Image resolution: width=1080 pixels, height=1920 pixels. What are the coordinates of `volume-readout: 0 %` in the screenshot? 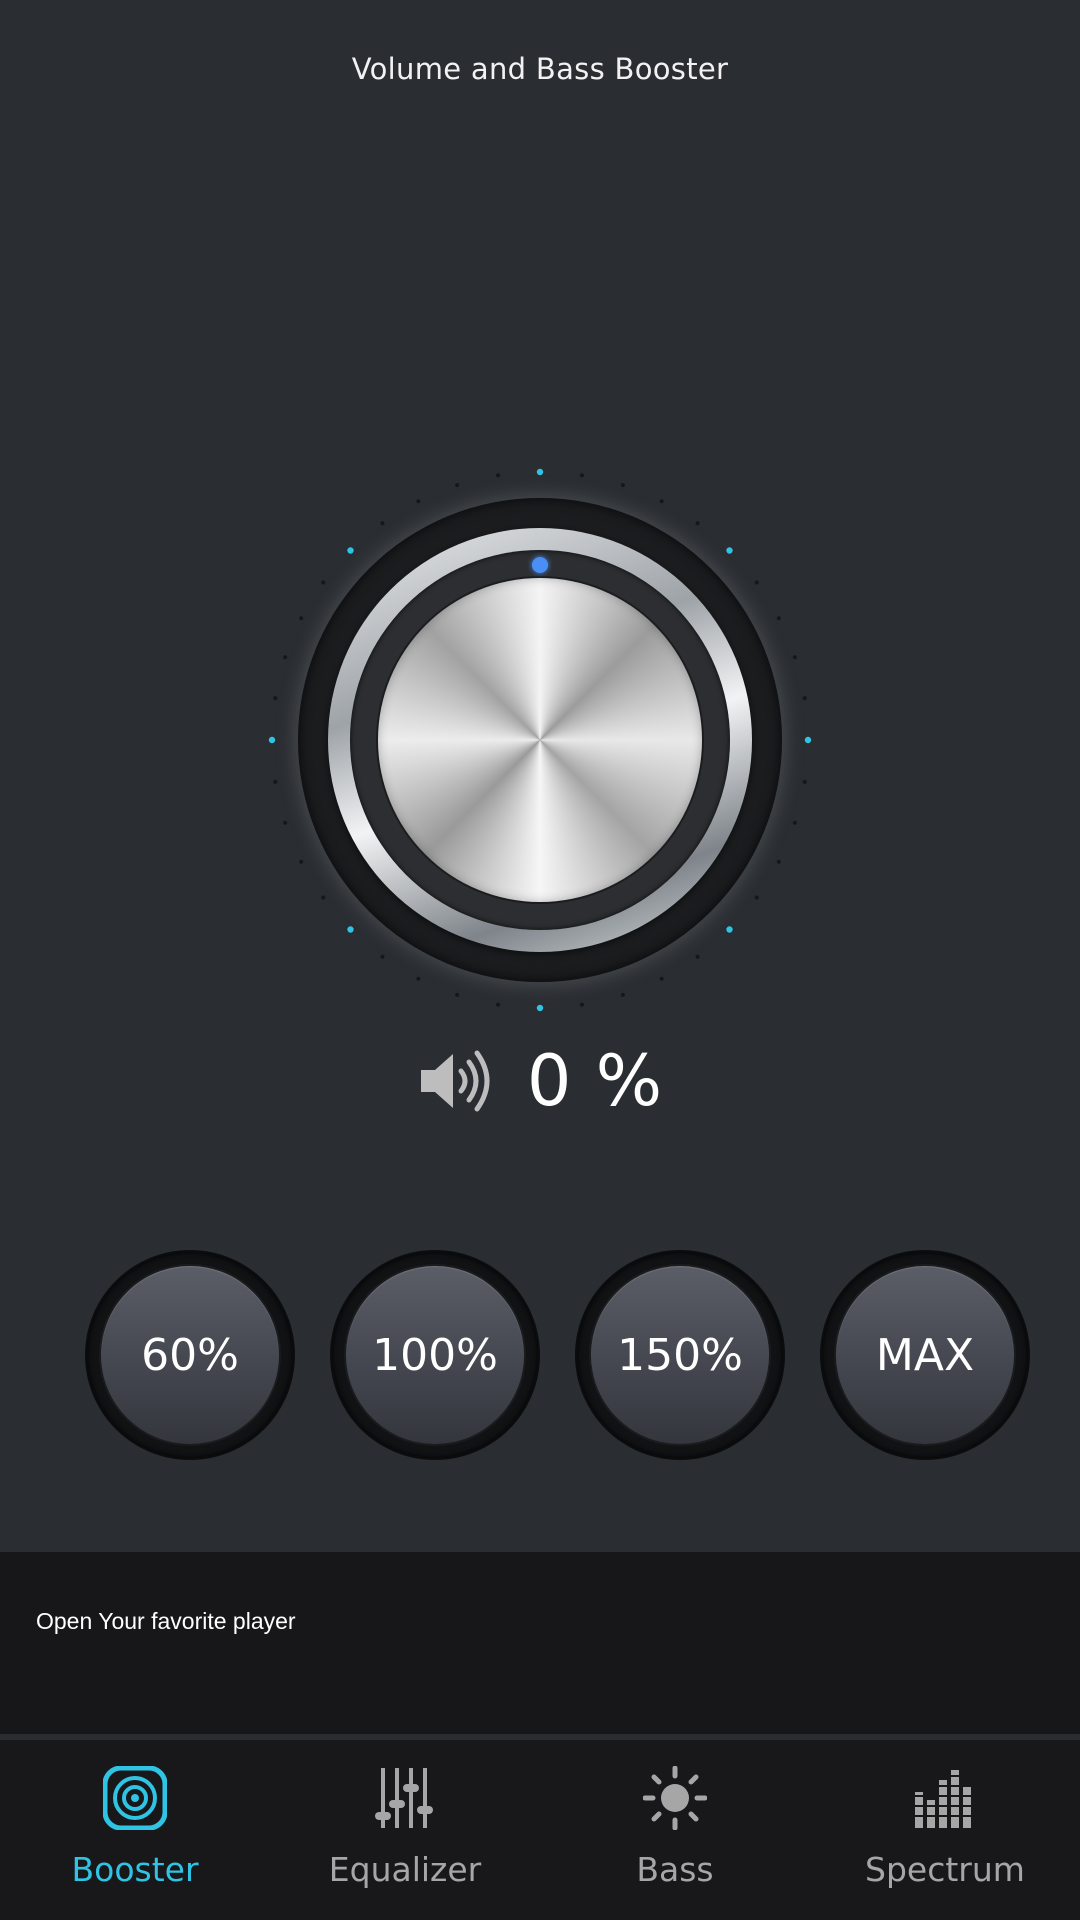 It's located at (540, 1081).